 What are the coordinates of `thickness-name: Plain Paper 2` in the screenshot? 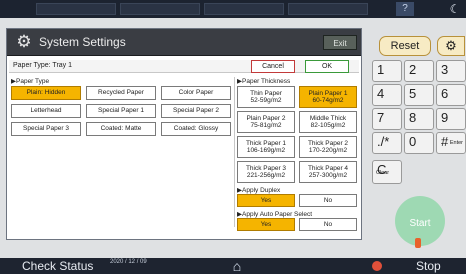 It's located at (266, 118).